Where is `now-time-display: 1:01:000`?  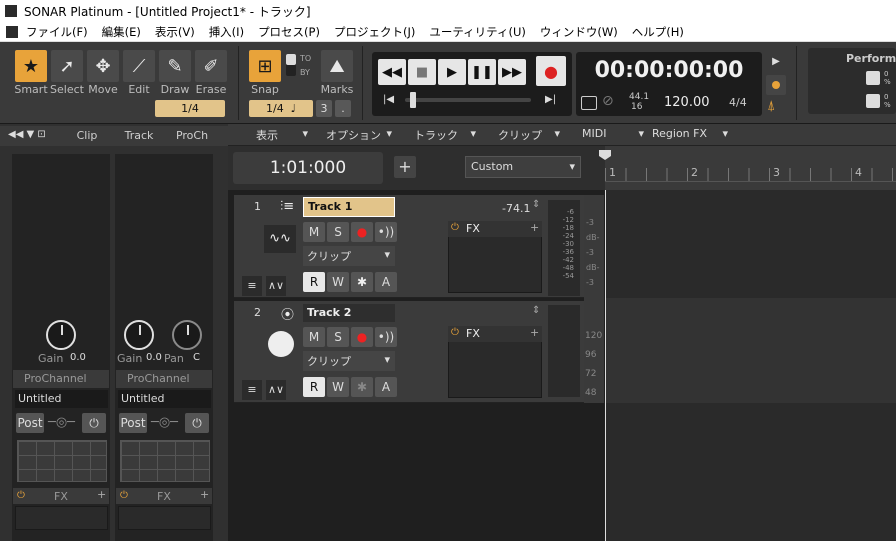 now-time-display: 1:01:000 is located at coordinates (308, 168).